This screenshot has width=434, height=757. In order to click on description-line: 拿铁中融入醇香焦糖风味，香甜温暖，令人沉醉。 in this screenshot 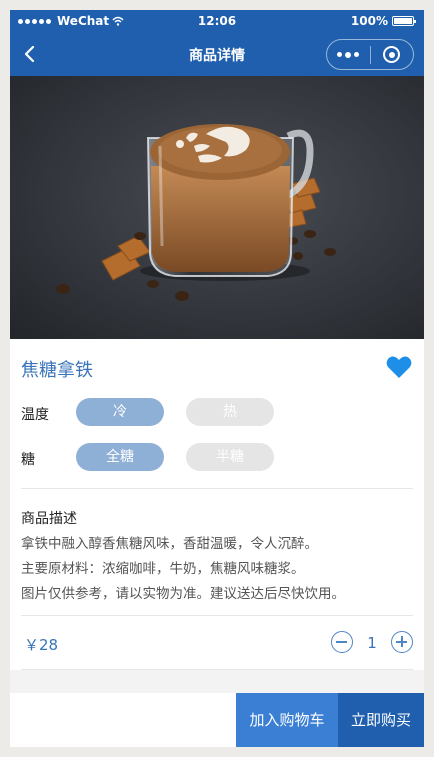, I will do `click(169, 544)`.